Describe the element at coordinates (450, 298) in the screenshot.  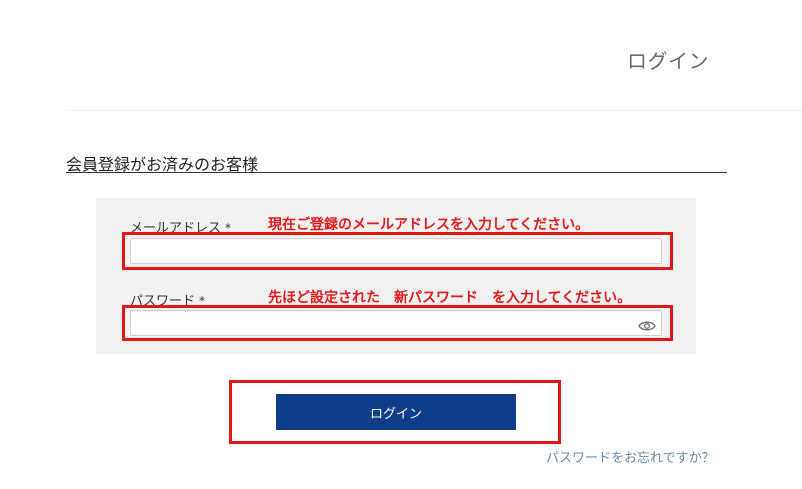
I see `password-annotation: 先ほど設定された 新パスワード を入力してください。` at that location.